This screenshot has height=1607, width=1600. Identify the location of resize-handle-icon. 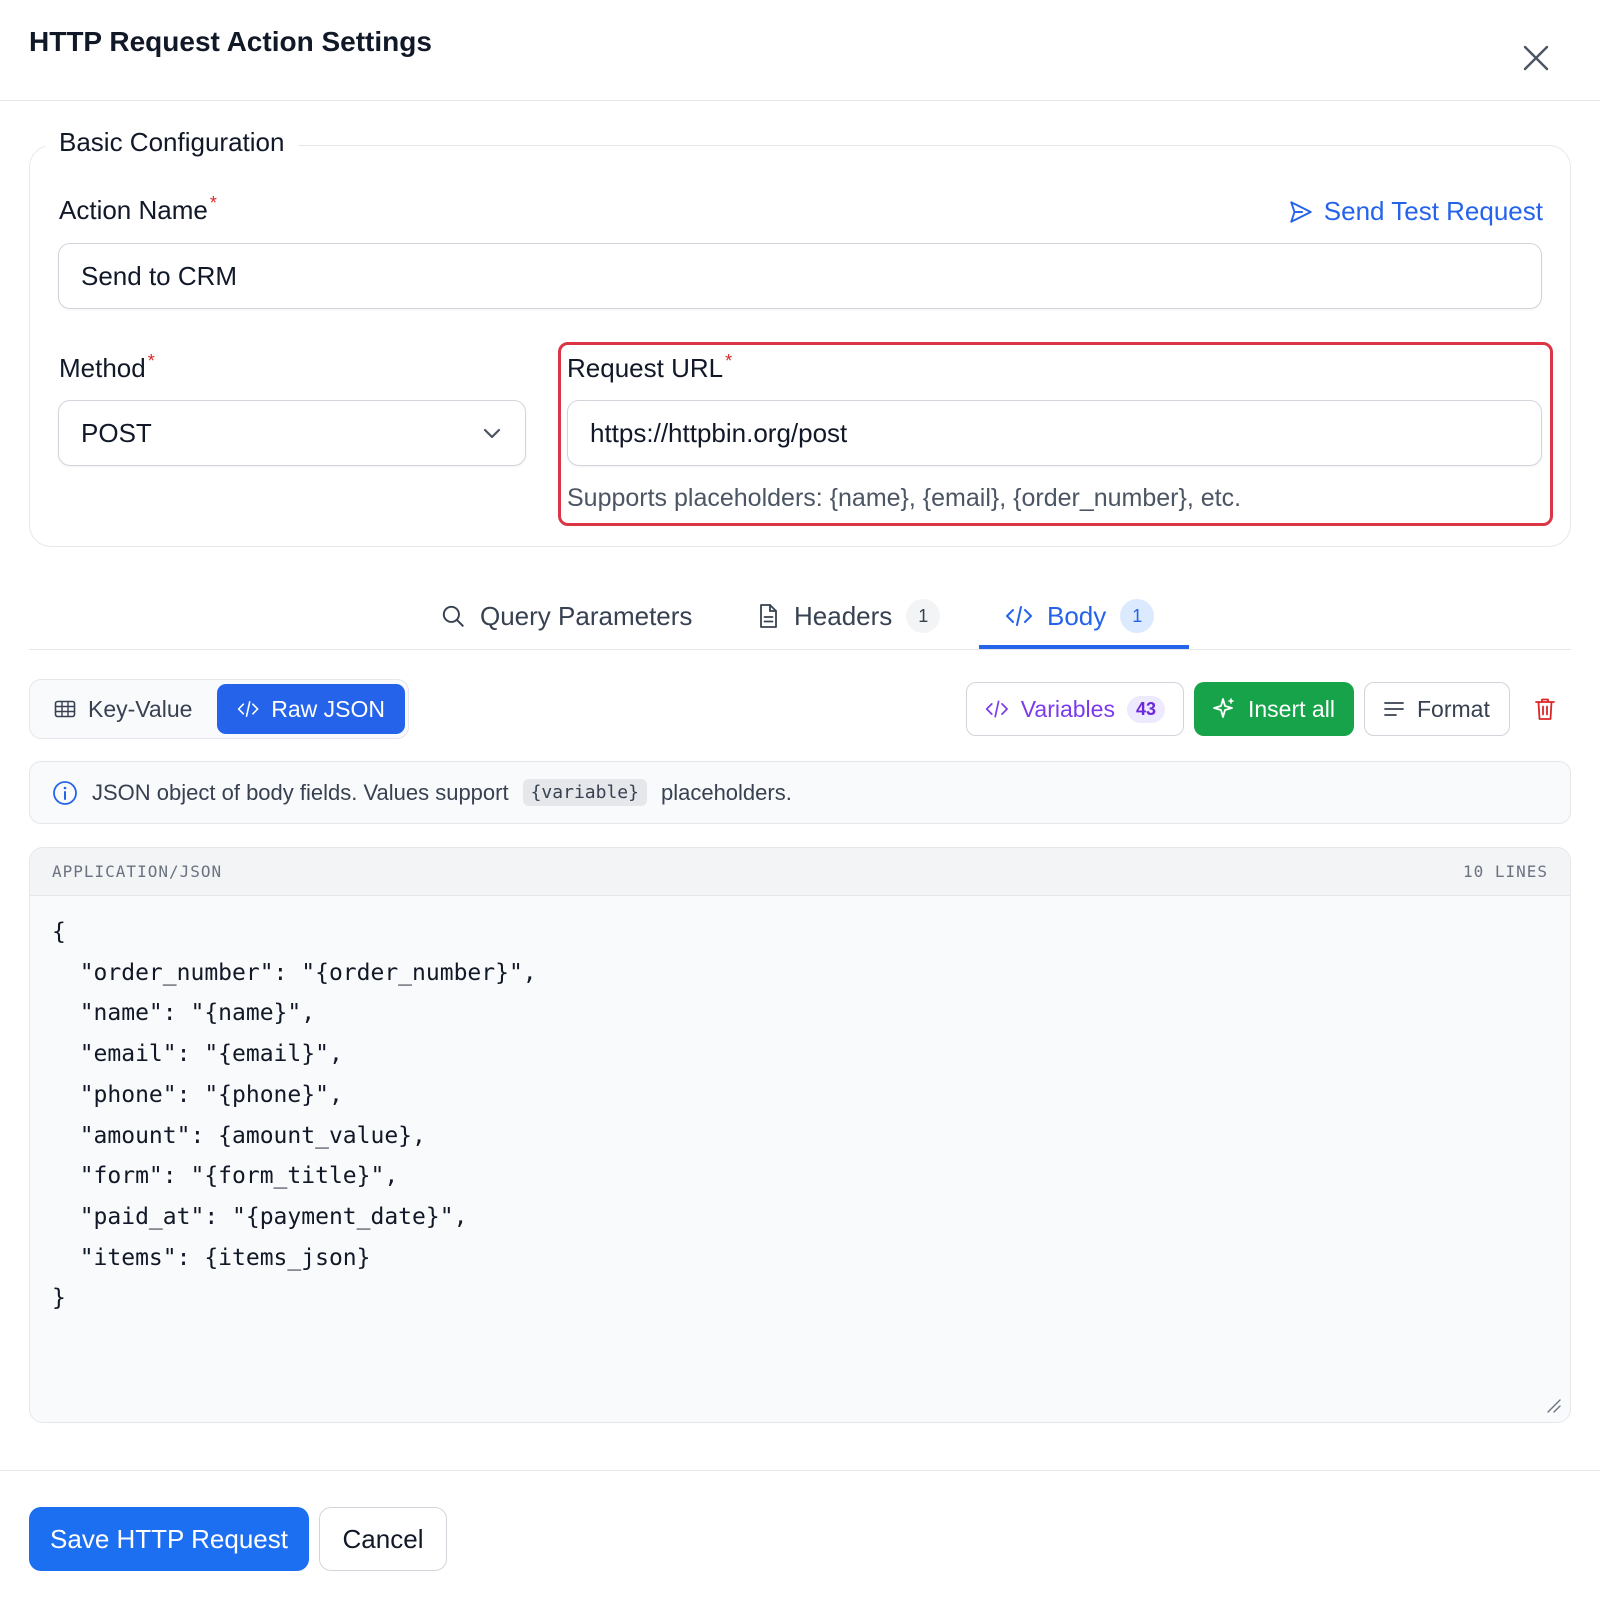
(1553, 1405).